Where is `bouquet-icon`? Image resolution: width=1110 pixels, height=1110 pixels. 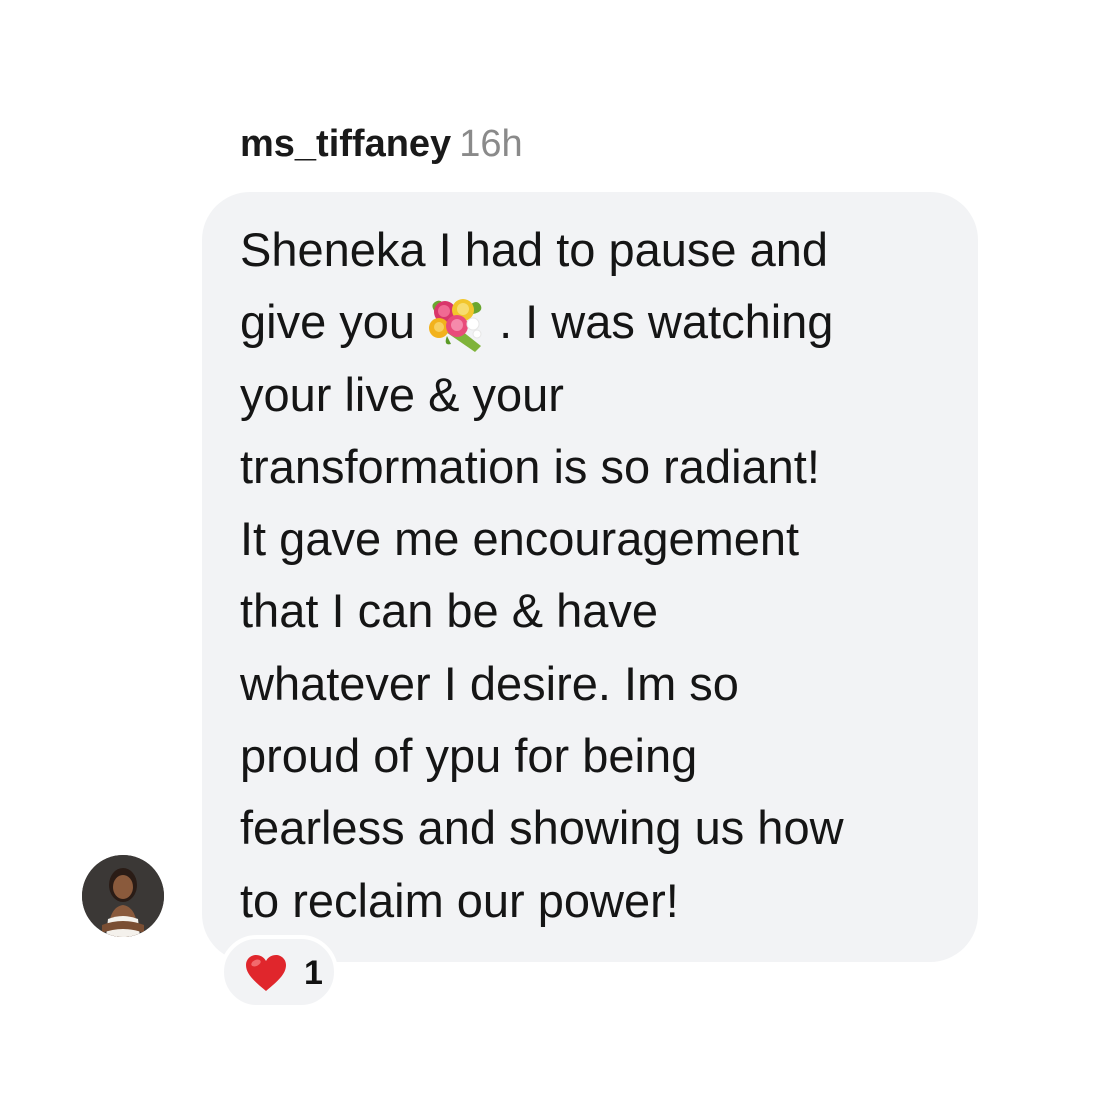
bouquet-icon is located at coordinates (455, 325).